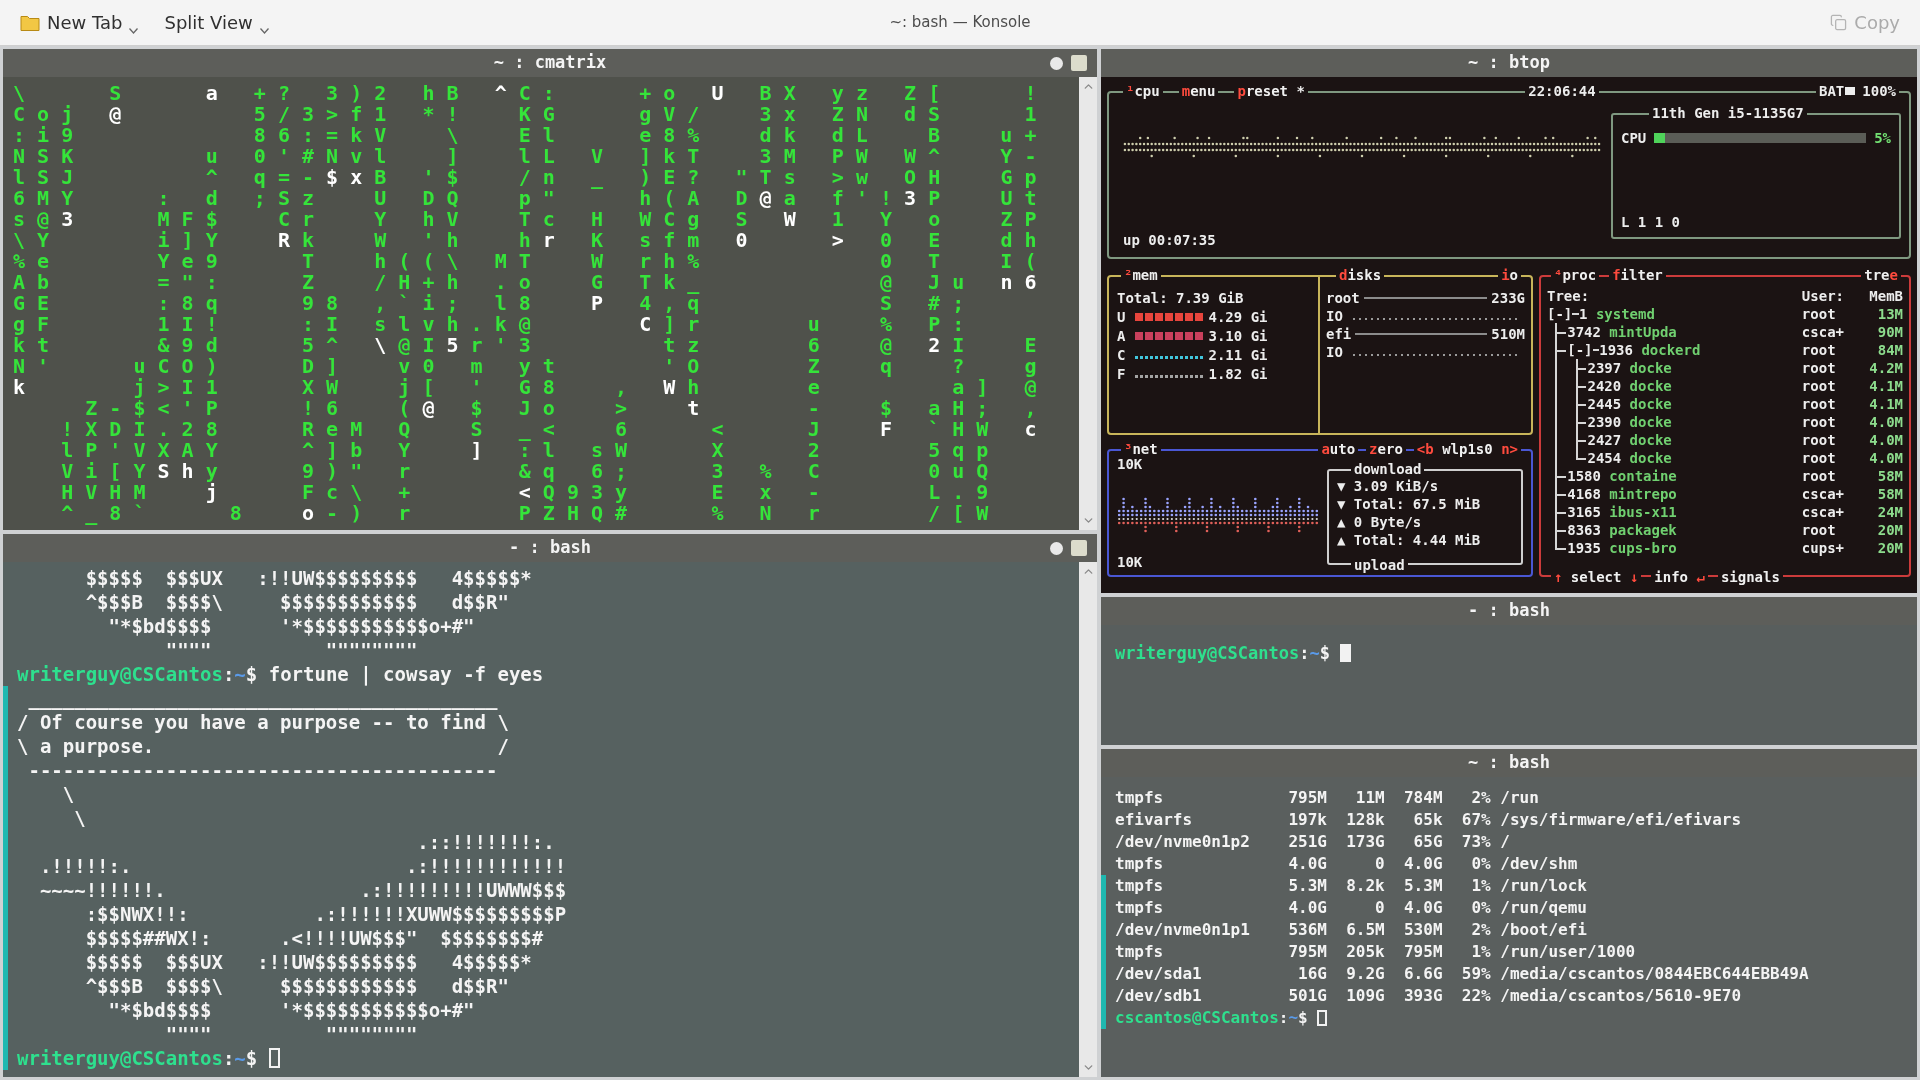  Describe the element at coordinates (1679, 577) in the screenshot. I see `box-title: info ↵` at that location.